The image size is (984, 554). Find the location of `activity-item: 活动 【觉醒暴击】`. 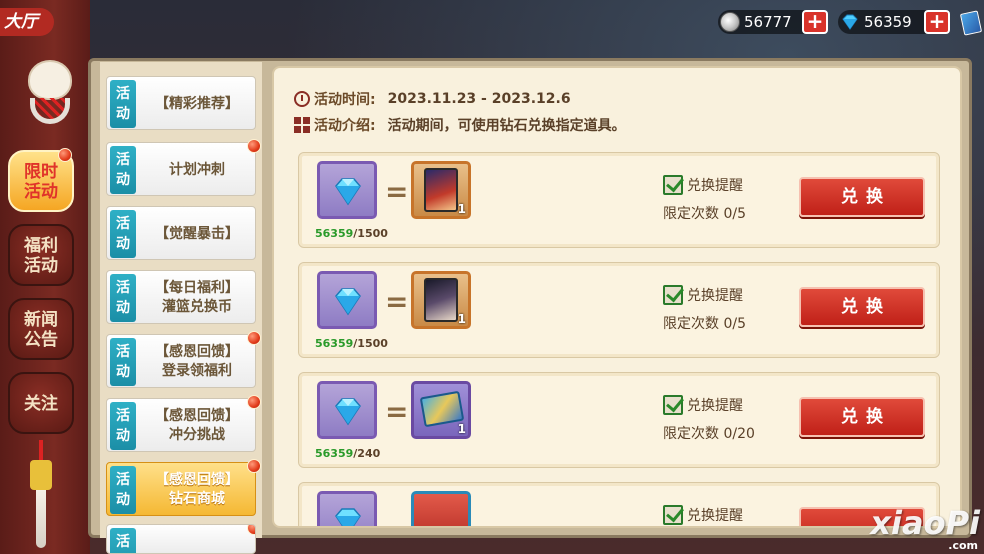

activity-item: 活动 【觉醒暴击】 is located at coordinates (181, 233).